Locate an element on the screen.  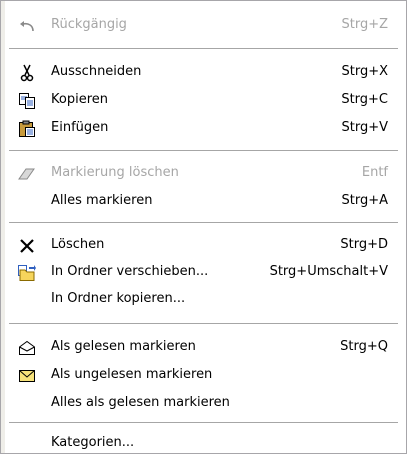
move-to-folder-icon is located at coordinates (27, 273).